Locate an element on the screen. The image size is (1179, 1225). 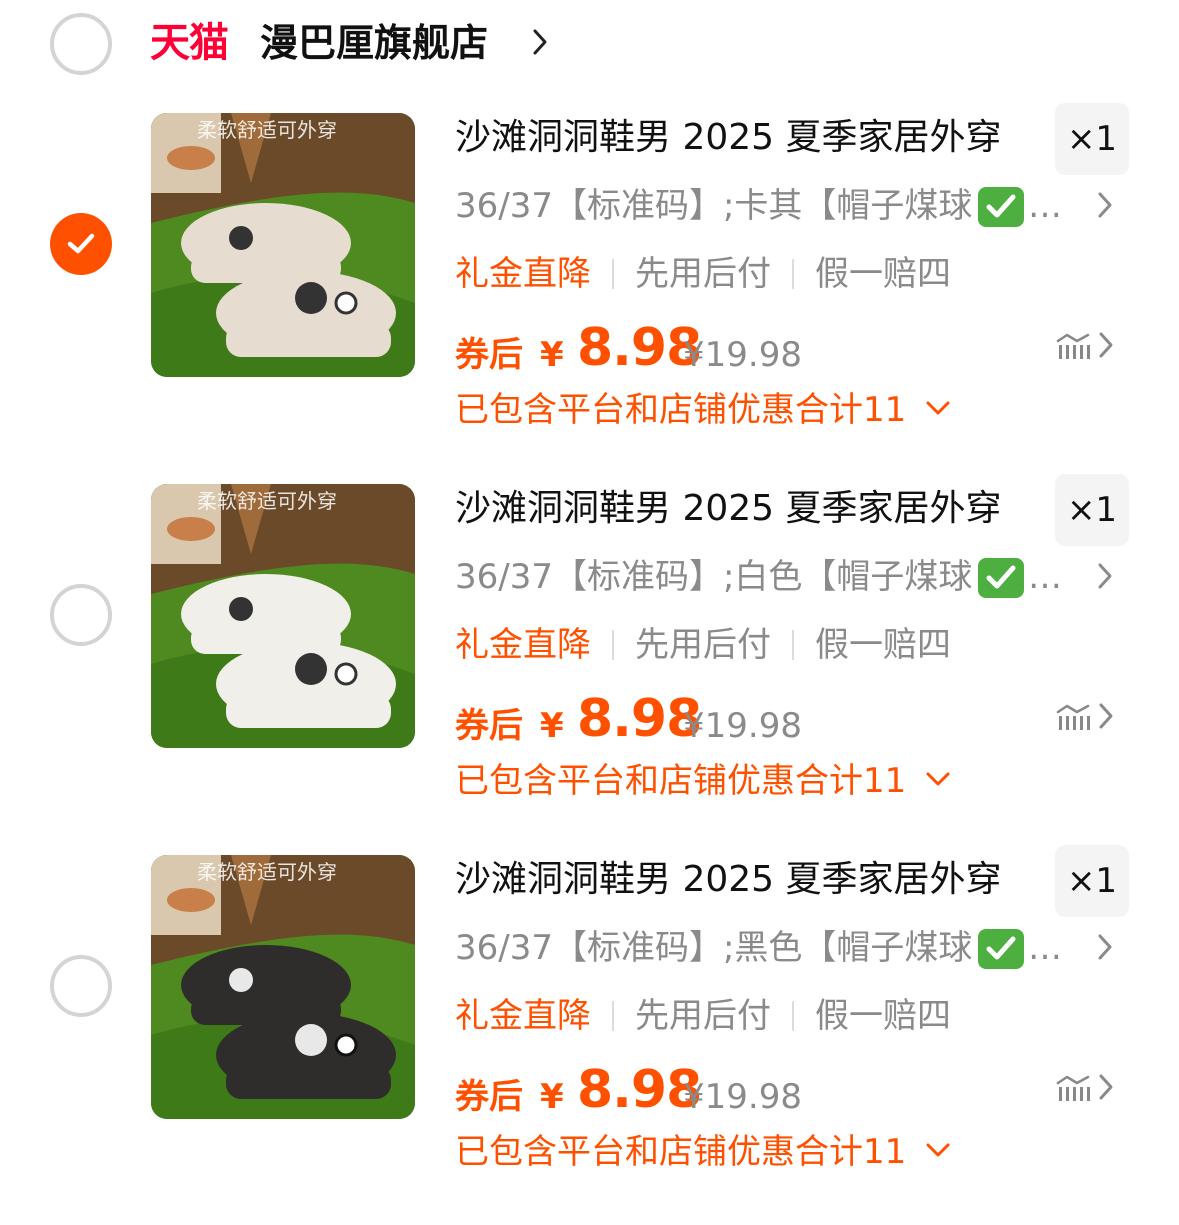
checkmark-icon is located at coordinates (81, 243).